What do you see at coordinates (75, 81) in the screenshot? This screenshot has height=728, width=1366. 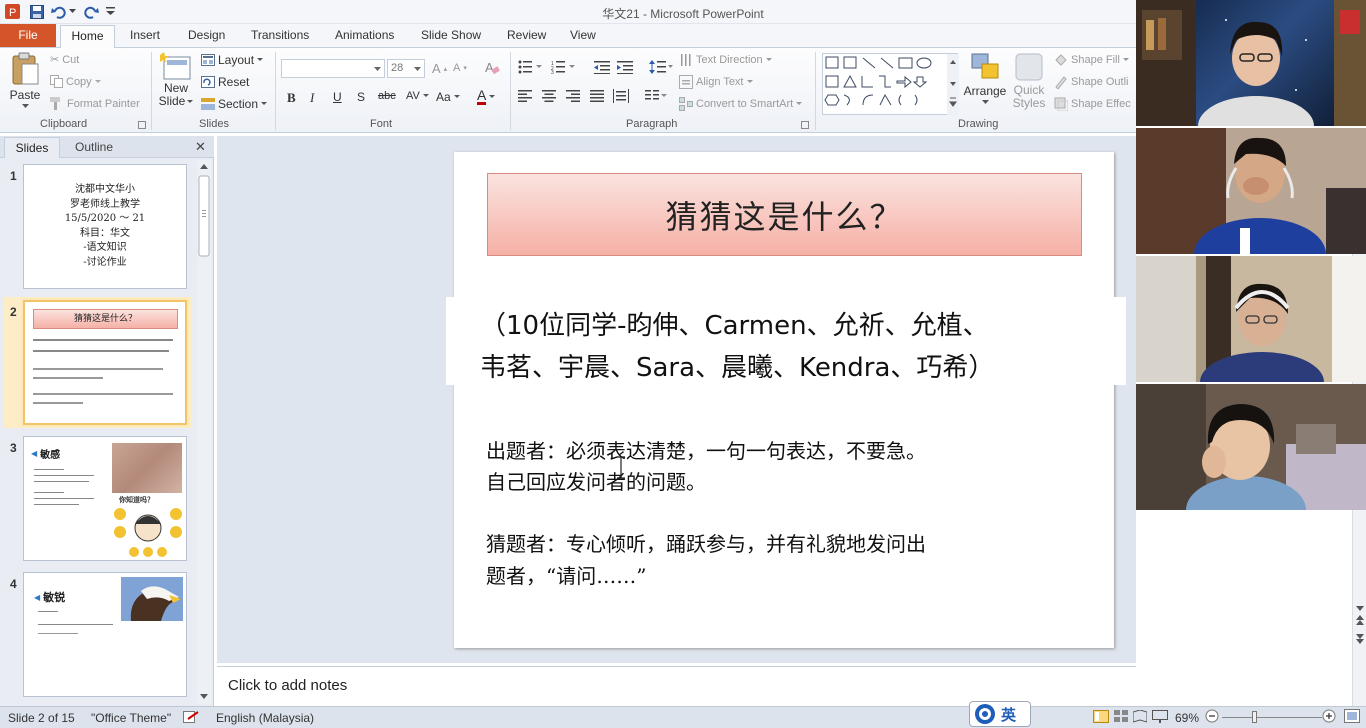 I see `copy-button: Copy` at bounding box center [75, 81].